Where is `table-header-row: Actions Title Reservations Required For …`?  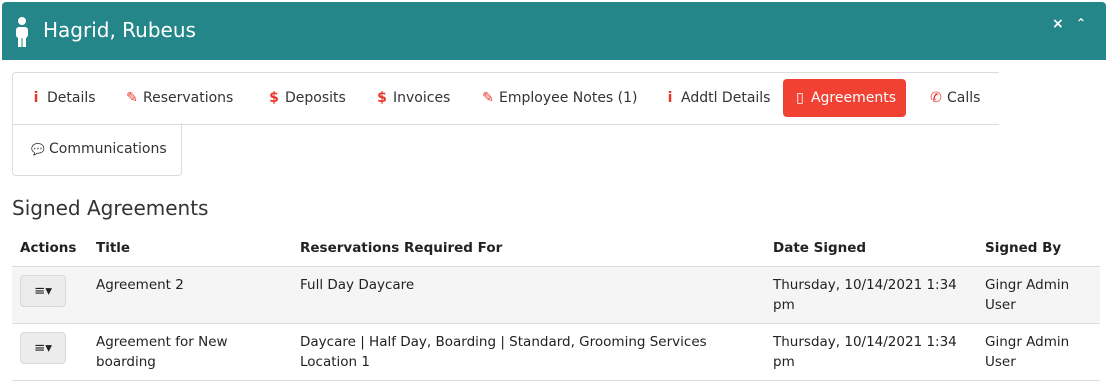 table-header-row: Actions Title Reservations Required For … is located at coordinates (556, 248).